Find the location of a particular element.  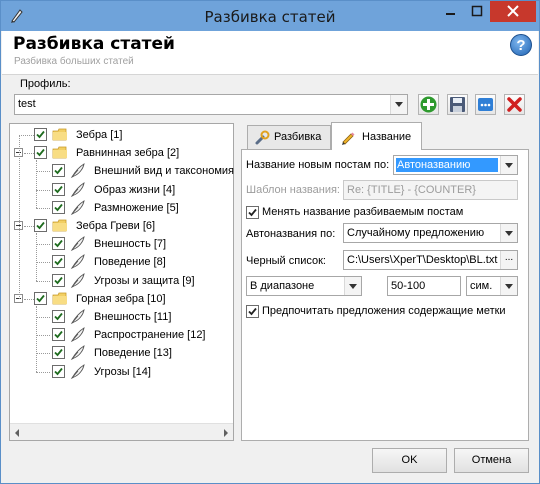

save-profile-button is located at coordinates (457, 104).